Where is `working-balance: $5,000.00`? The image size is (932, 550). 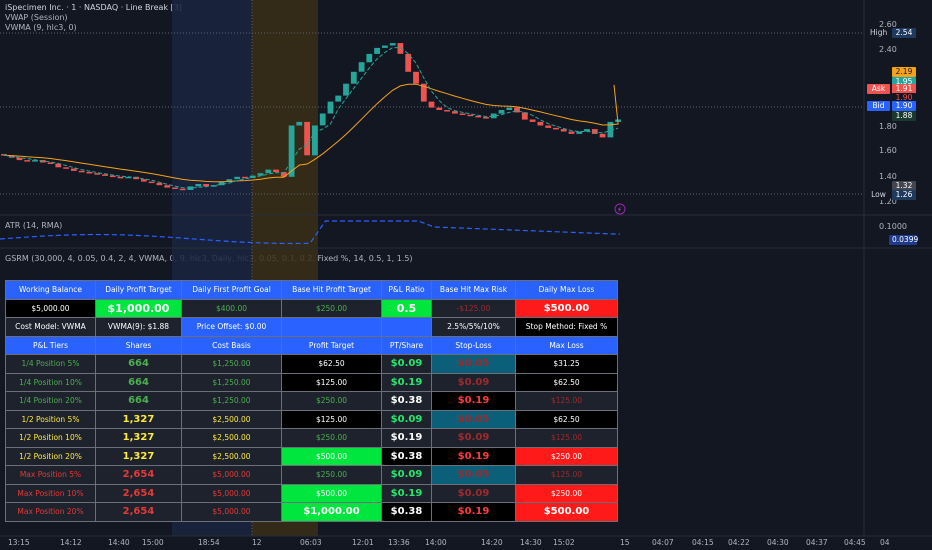 working-balance: $5,000.00 is located at coordinates (50, 308).